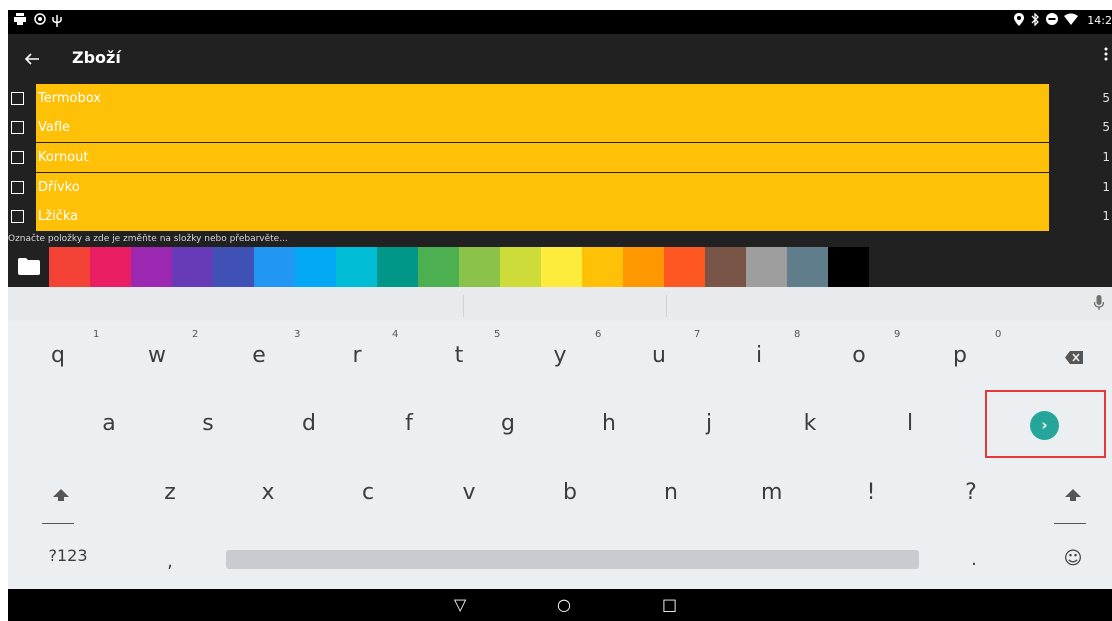 The height and width of the screenshot is (621, 1112). What do you see at coordinates (564, 605) in the screenshot?
I see `nav-home-button: ○` at bounding box center [564, 605].